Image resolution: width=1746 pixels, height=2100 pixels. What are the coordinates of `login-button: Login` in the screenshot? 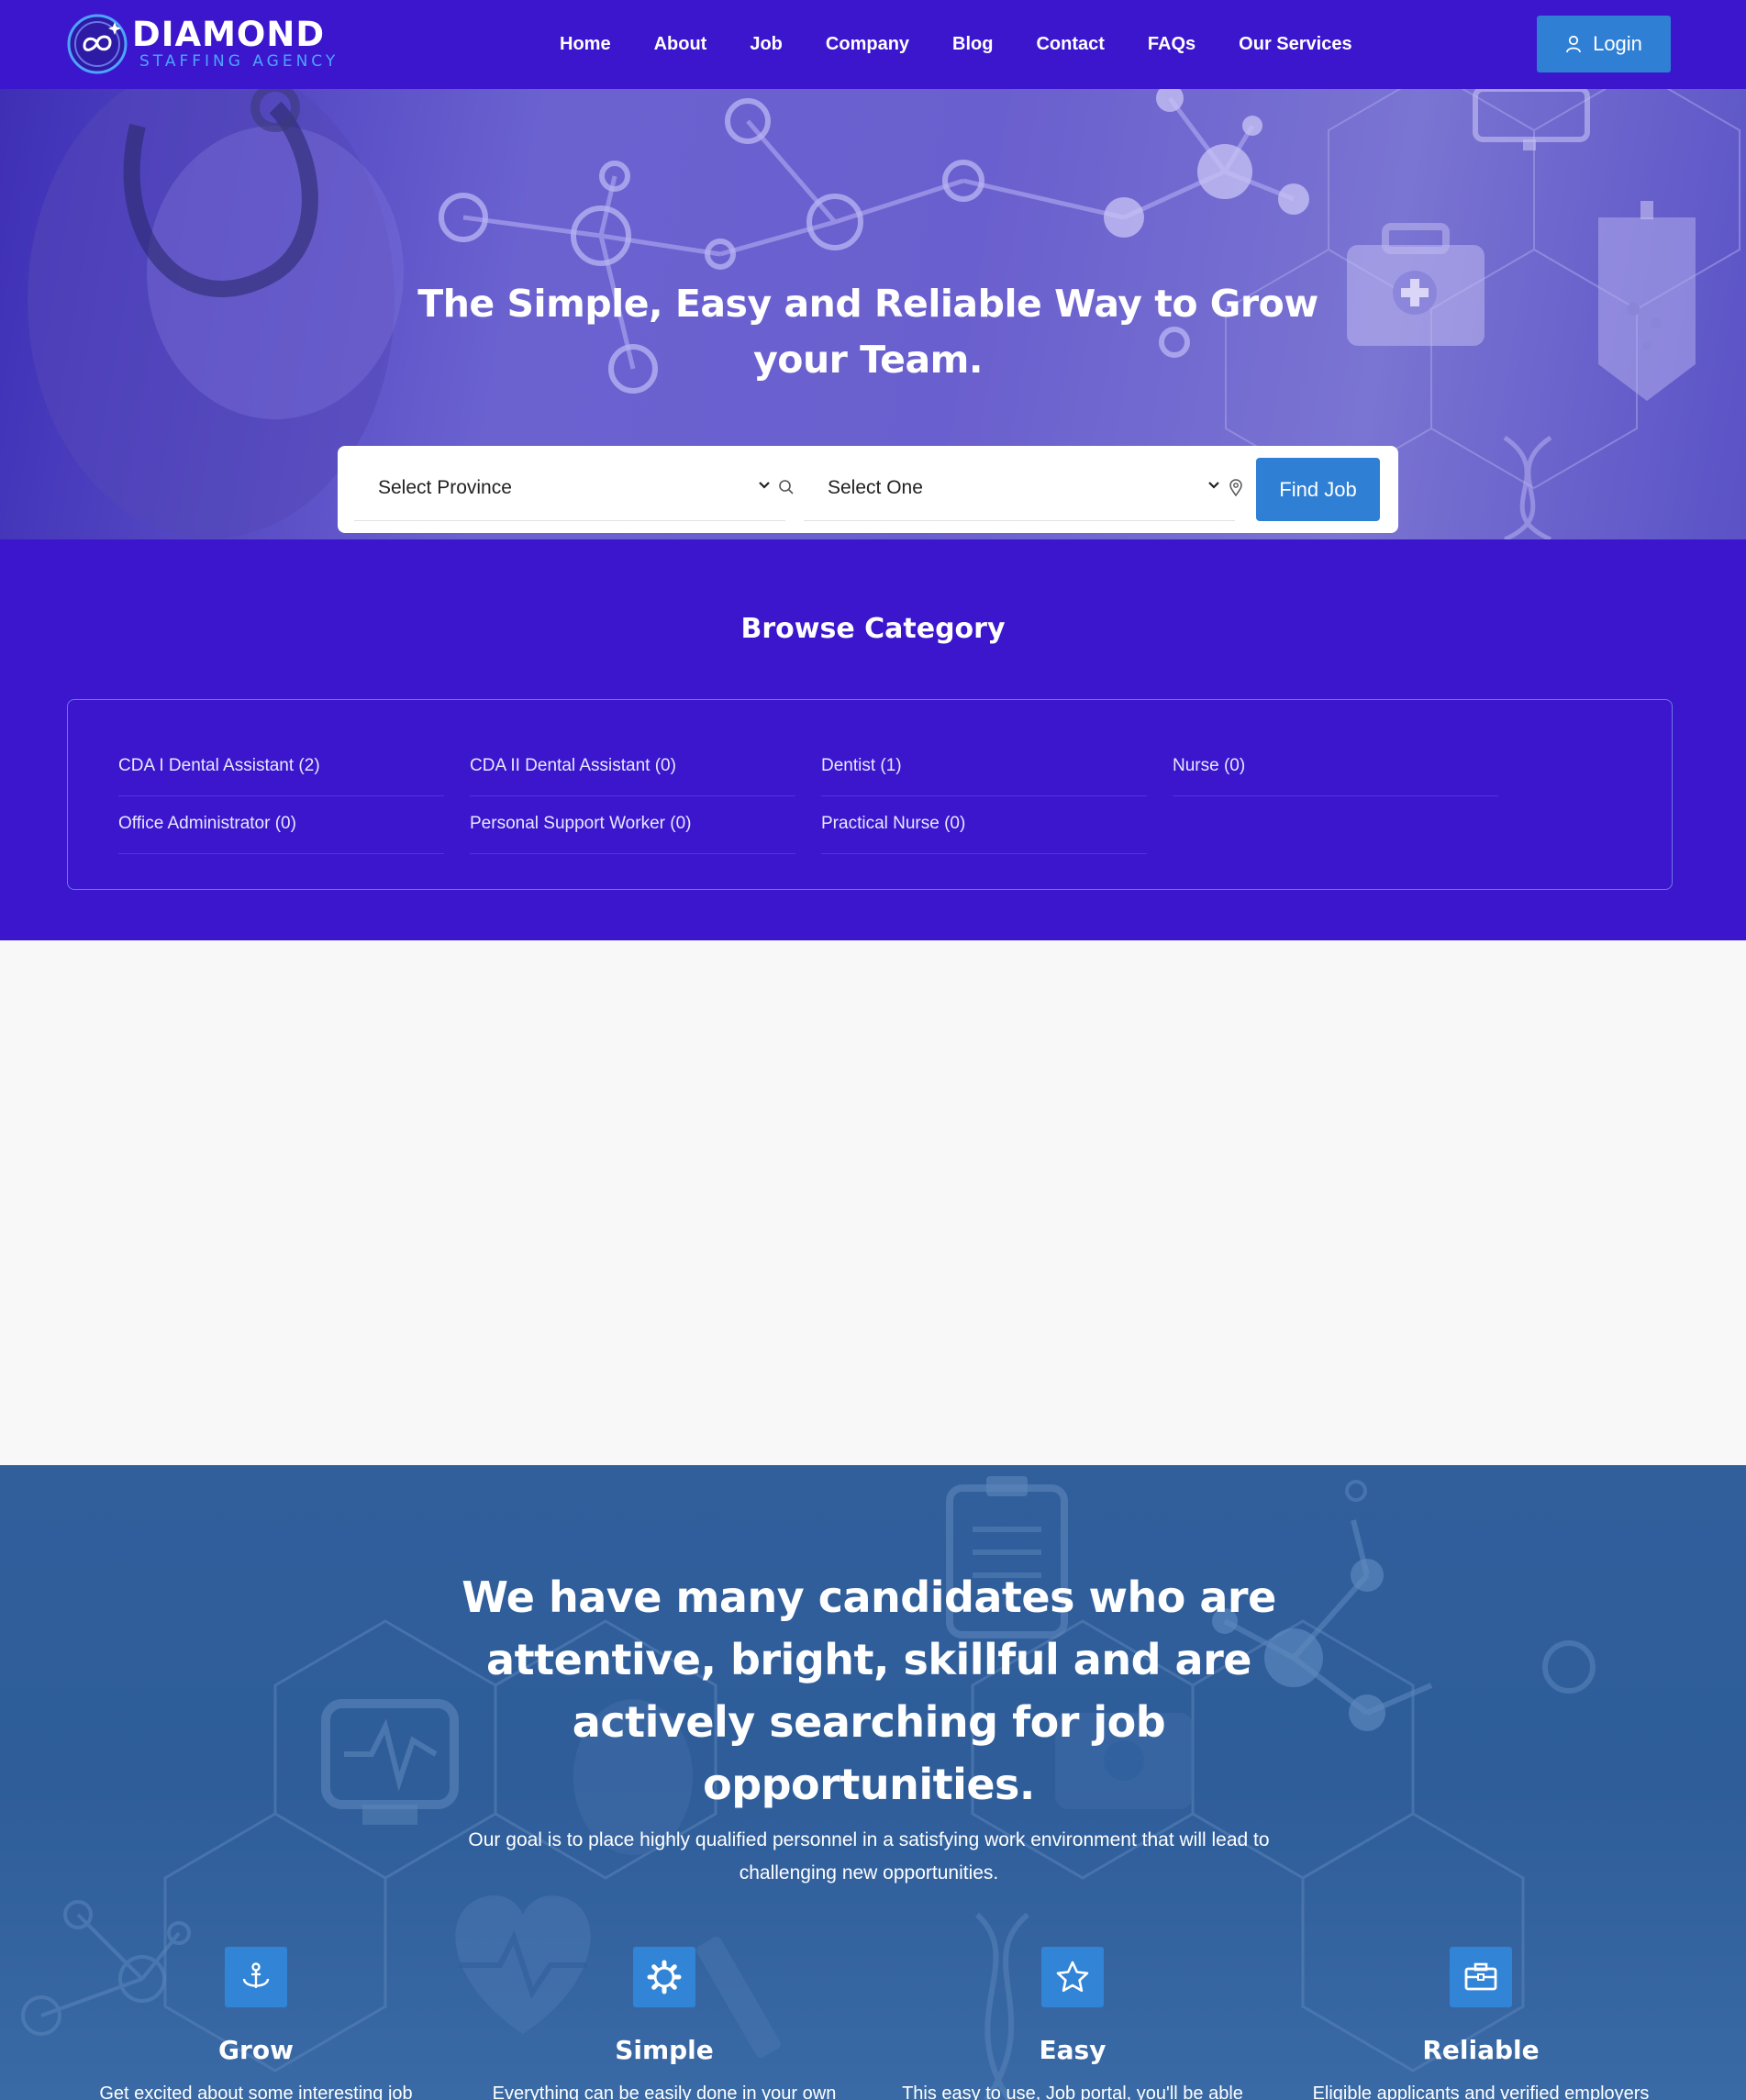 It's located at (1604, 44).